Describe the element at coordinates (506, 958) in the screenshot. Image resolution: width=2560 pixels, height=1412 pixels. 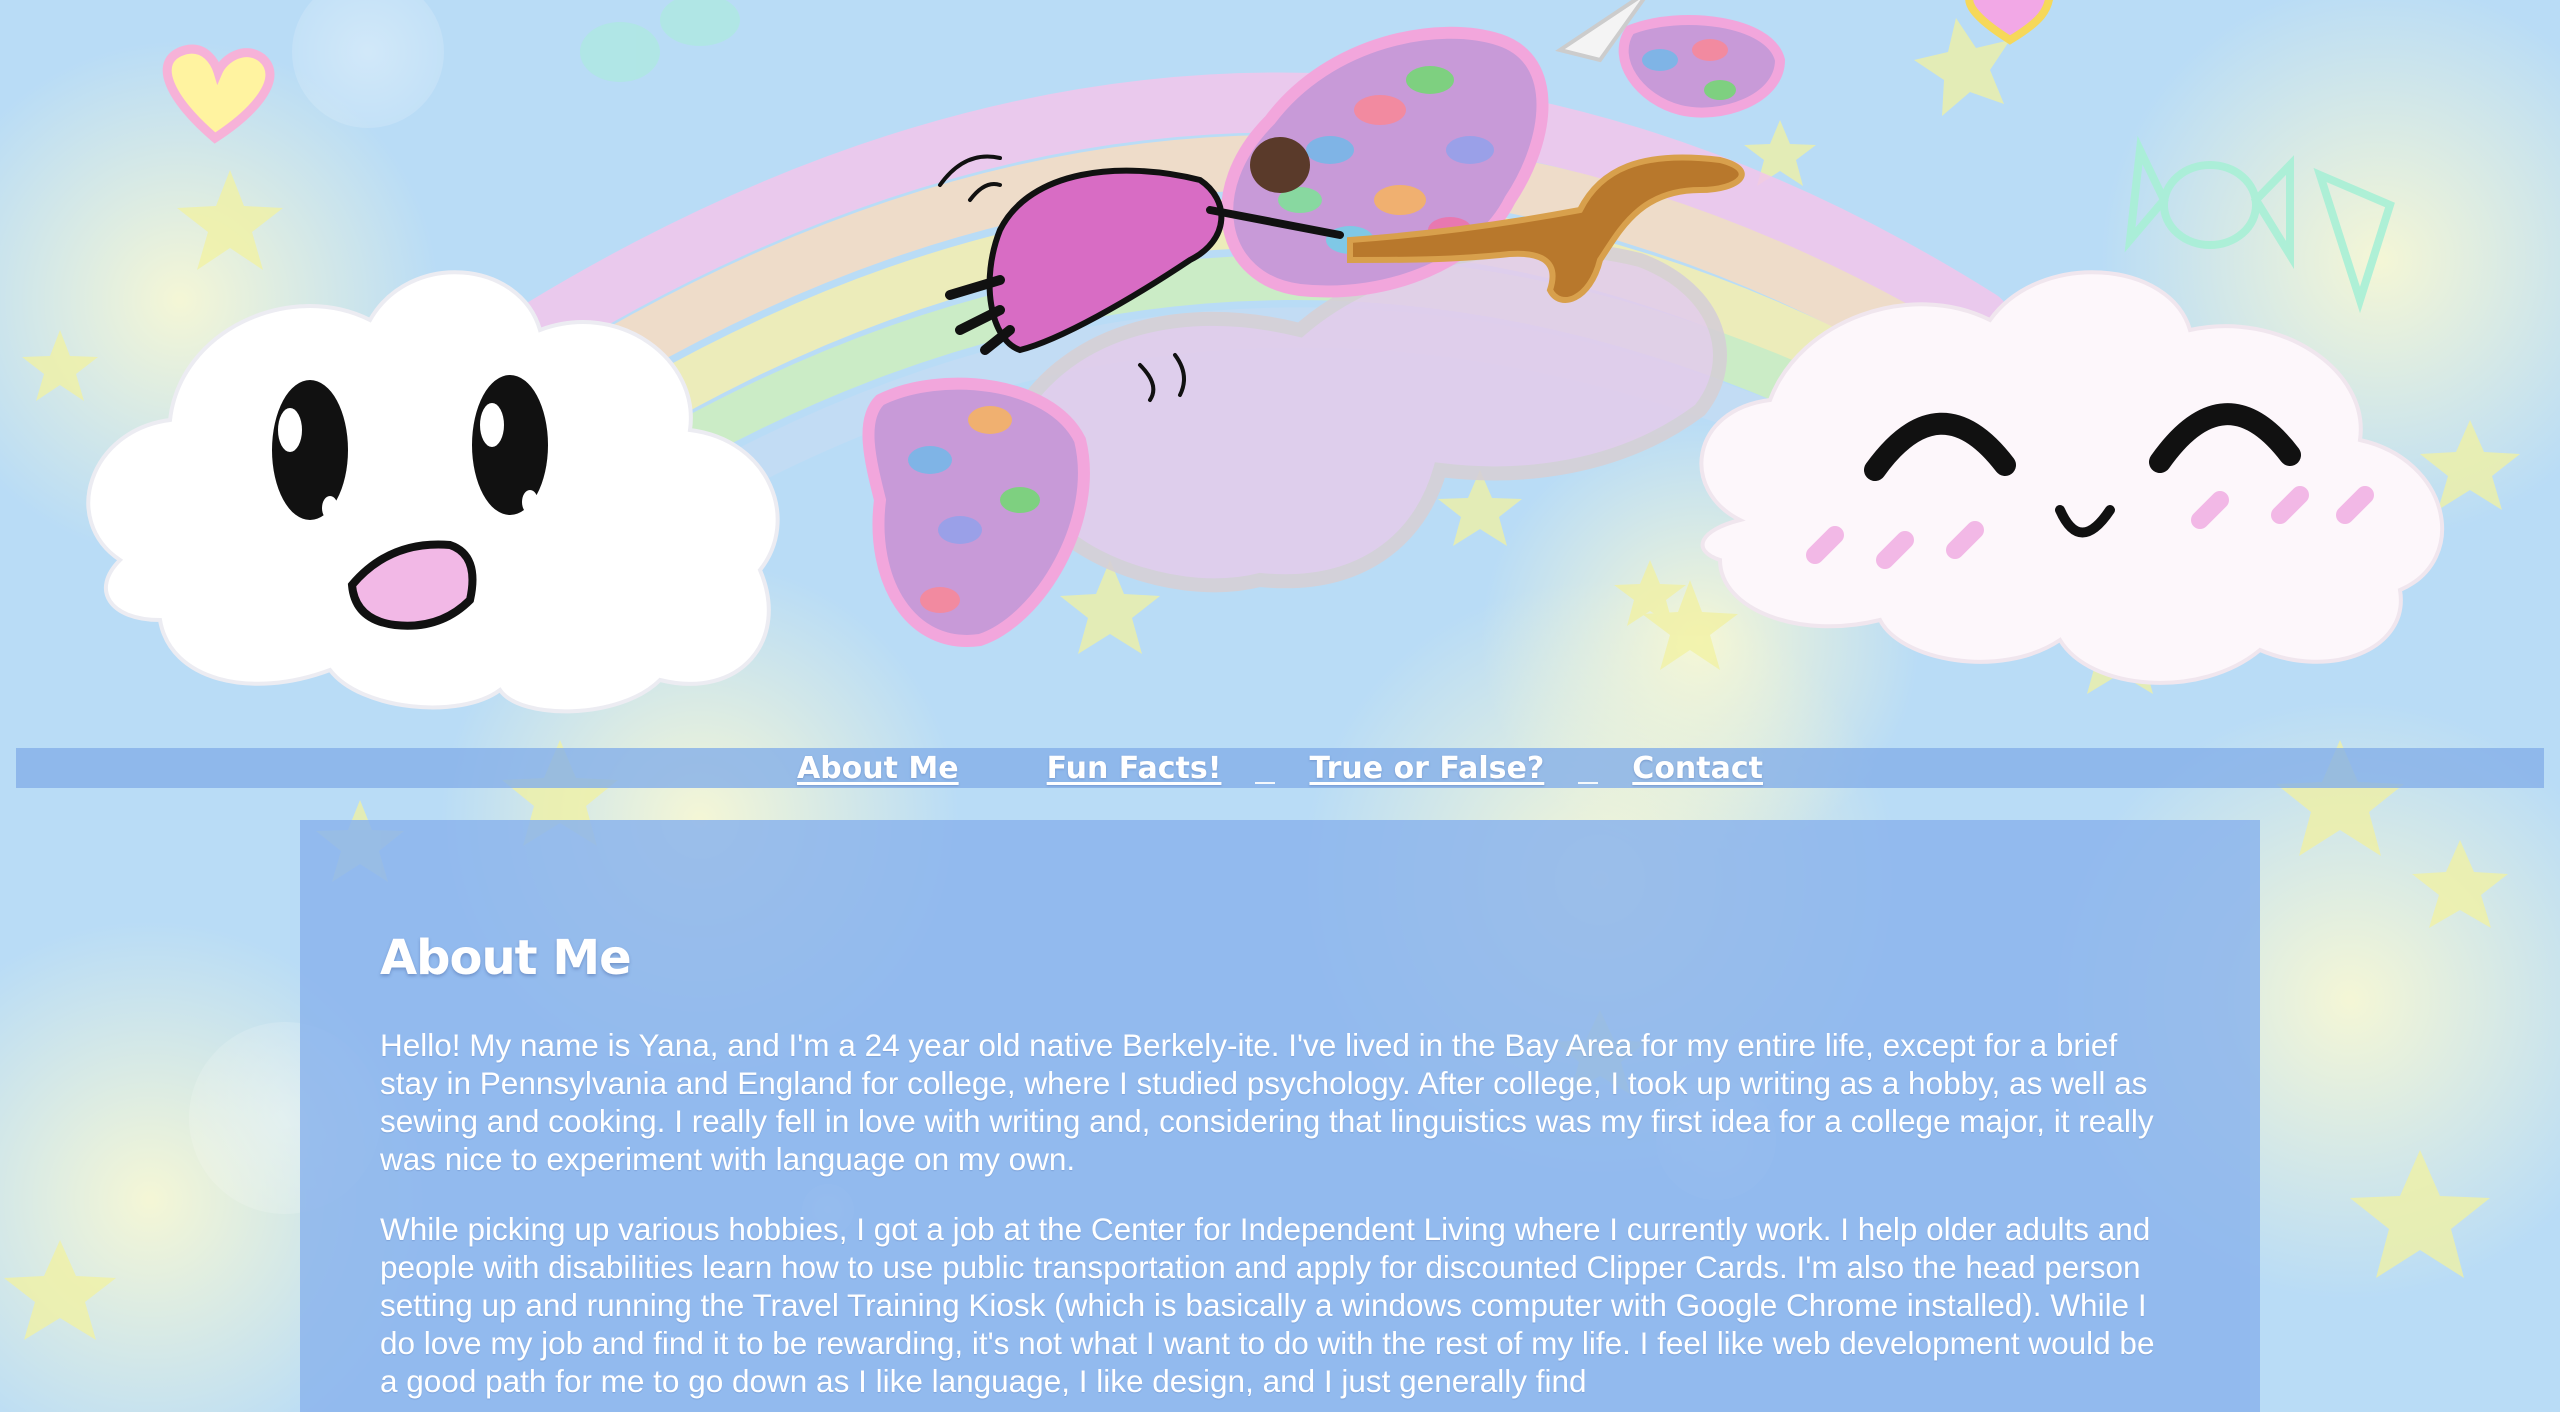
I see `page-title: About Me` at that location.